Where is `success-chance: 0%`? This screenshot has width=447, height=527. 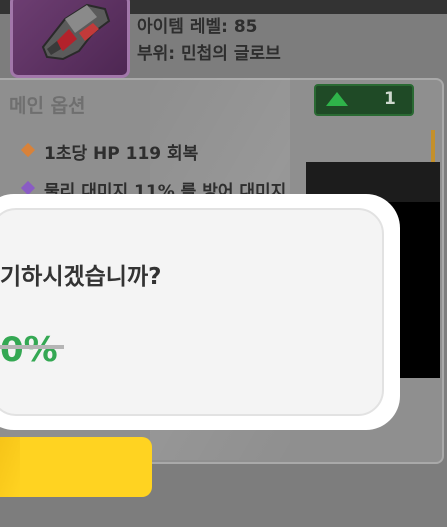 success-chance: 0% is located at coordinates (29, 350).